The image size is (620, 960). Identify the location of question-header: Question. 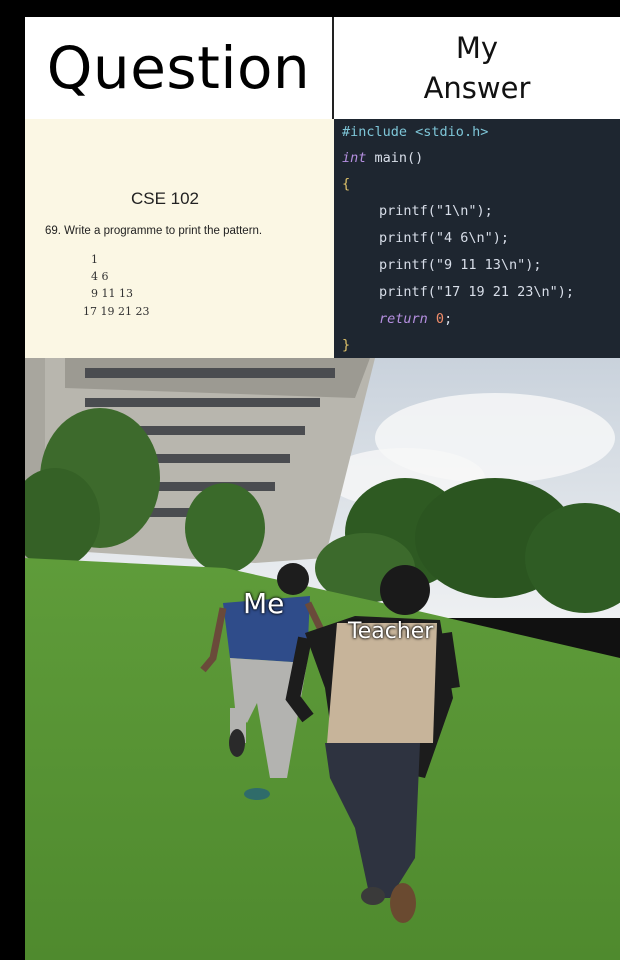
(179, 68).